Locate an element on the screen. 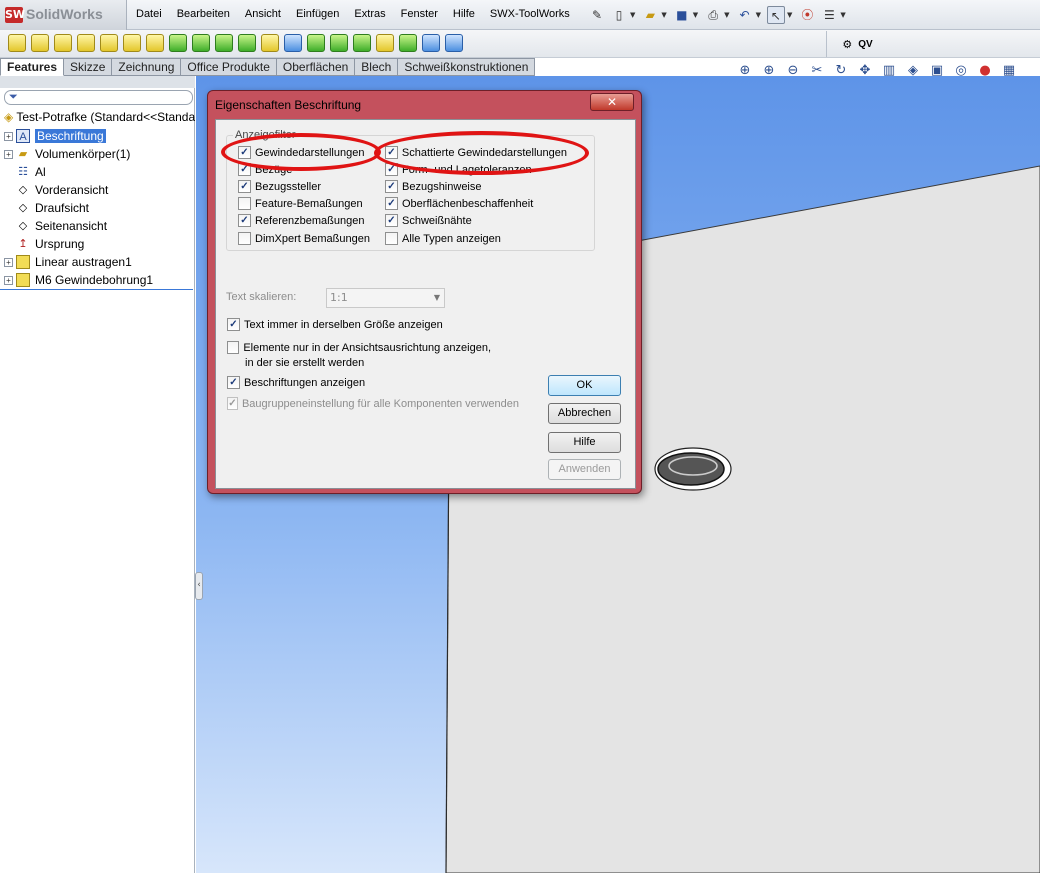 The height and width of the screenshot is (873, 1040). check-oberflaechenbeschaffenheit: ✓ Oberflächenbeschaffenheit is located at coordinates (461, 203).